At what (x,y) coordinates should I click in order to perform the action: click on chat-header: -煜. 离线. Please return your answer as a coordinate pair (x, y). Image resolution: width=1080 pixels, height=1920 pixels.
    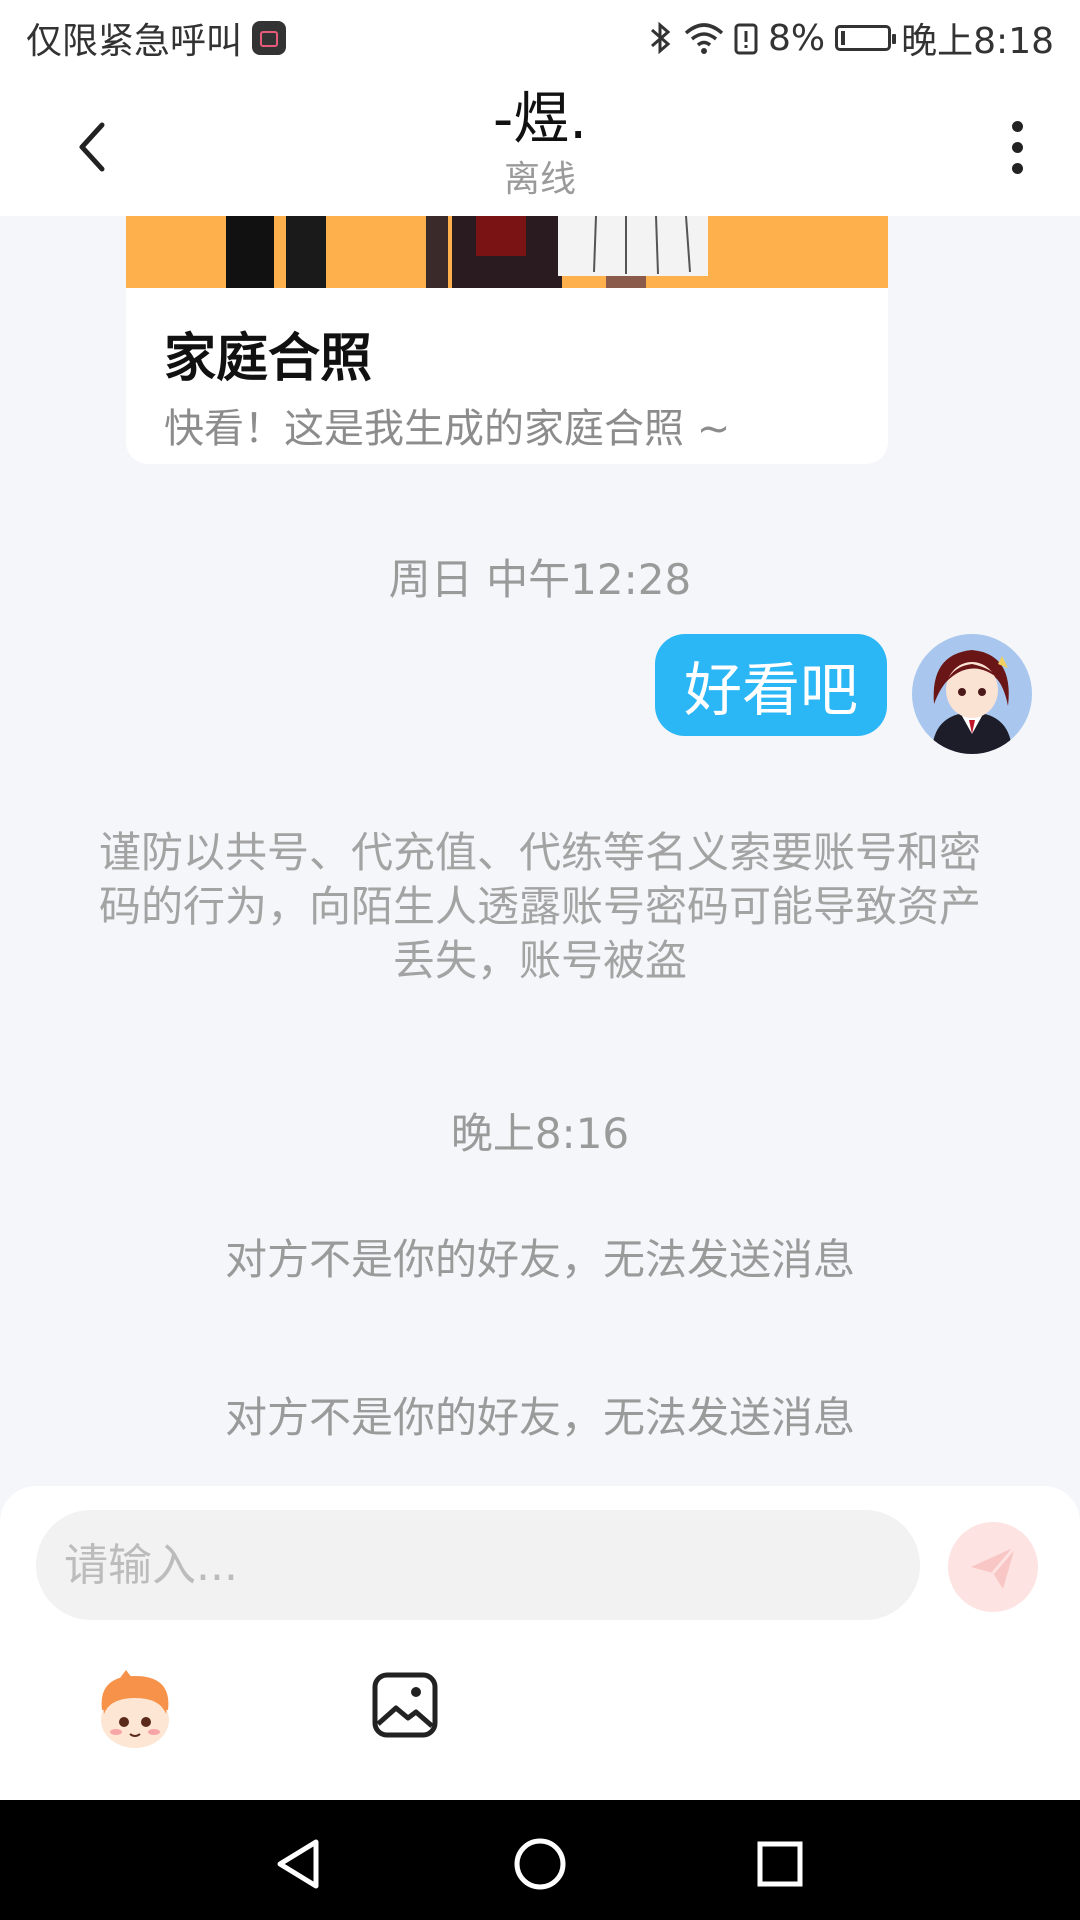
    Looking at the image, I should click on (540, 146).